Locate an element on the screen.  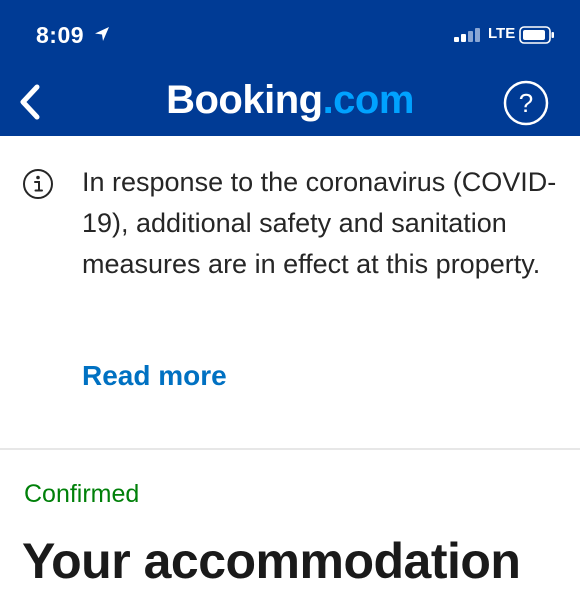
help-icon: ? is located at coordinates (526, 103).